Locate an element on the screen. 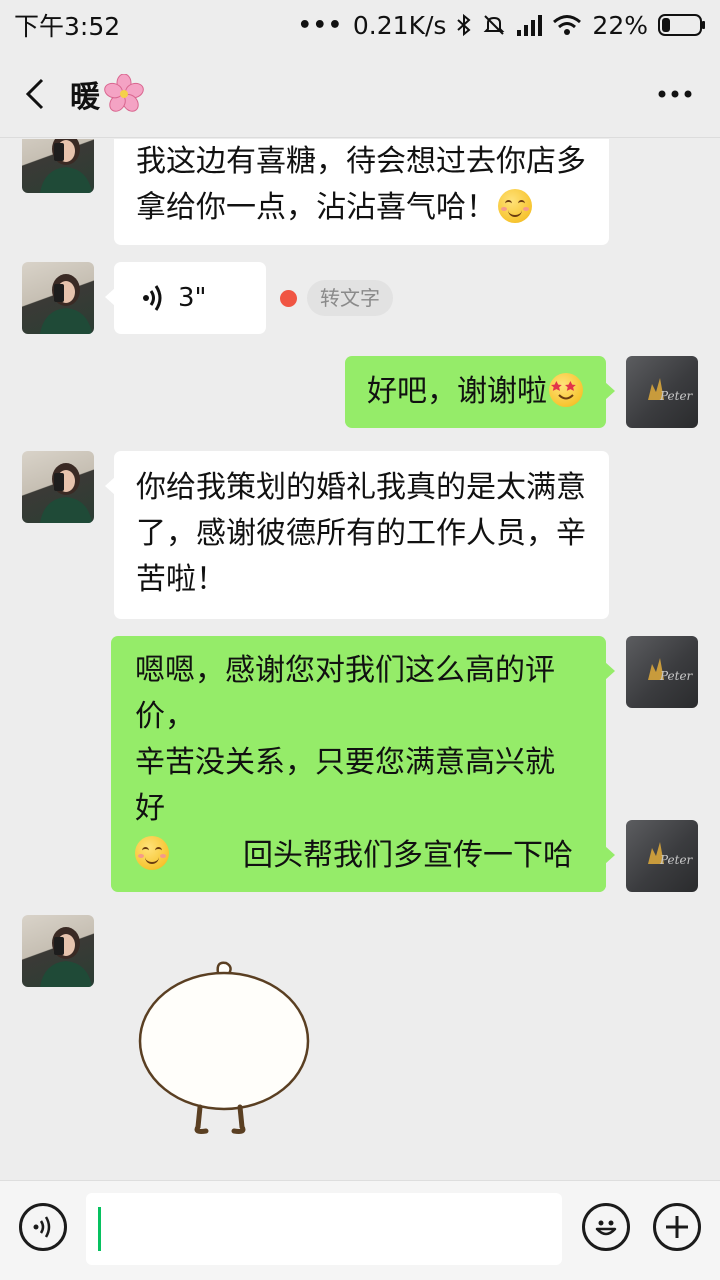 This screenshot has width=720, height=1280. signal-icon is located at coordinates (530, 25).